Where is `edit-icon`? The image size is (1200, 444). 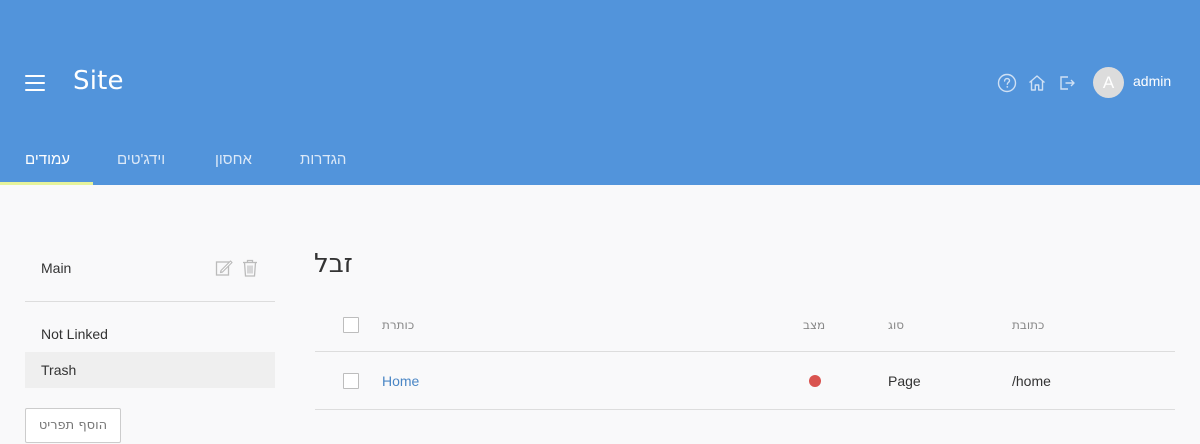 edit-icon is located at coordinates (224, 268).